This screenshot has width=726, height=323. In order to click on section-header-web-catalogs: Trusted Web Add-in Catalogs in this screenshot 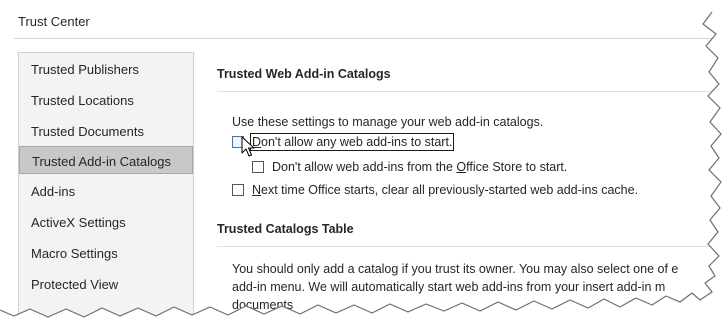, I will do `click(304, 74)`.